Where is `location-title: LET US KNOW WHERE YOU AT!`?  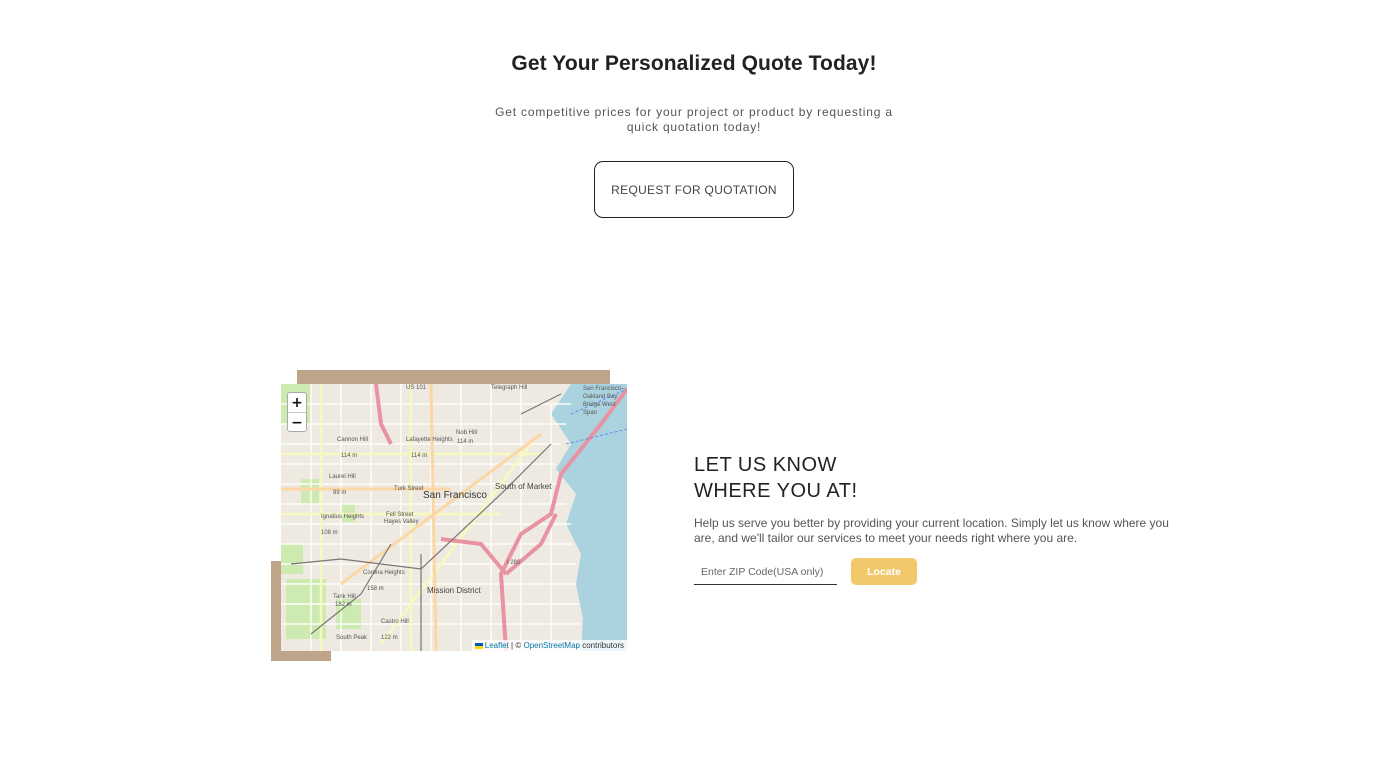
location-title: LET US KNOW WHERE YOU AT! is located at coordinates (776, 478).